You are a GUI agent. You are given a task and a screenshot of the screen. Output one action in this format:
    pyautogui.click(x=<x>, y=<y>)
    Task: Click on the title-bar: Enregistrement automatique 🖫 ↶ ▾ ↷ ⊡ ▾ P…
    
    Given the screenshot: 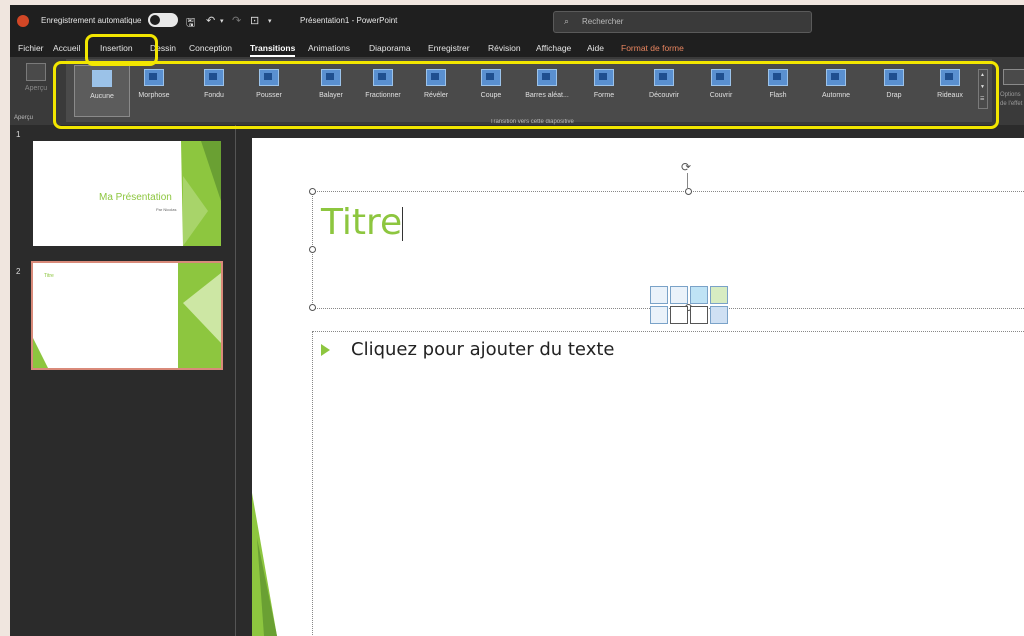 What is the action you would take?
    pyautogui.click(x=517, y=21)
    